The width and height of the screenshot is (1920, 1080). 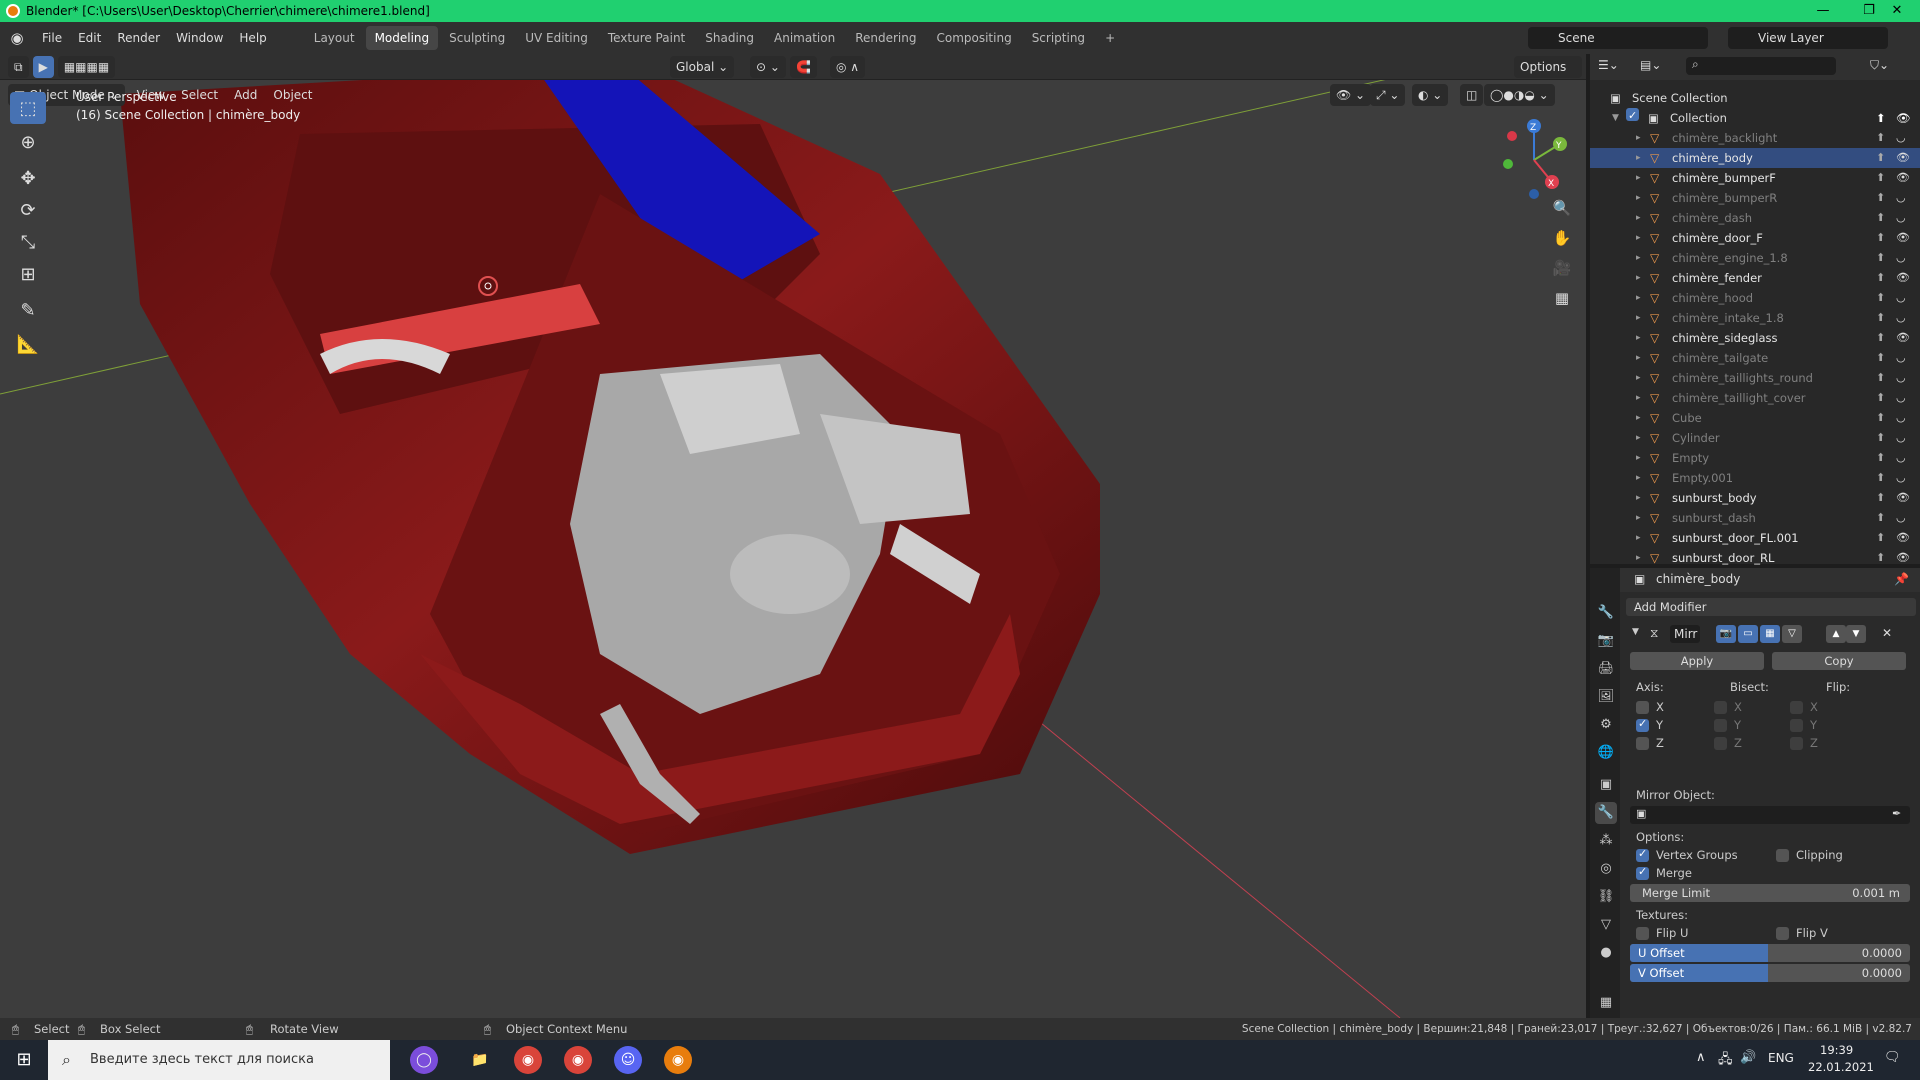 I want to click on outliner-item: ▸ ▽ sunburst_door_RL ⬆ 👁, so click(x=1755, y=558).